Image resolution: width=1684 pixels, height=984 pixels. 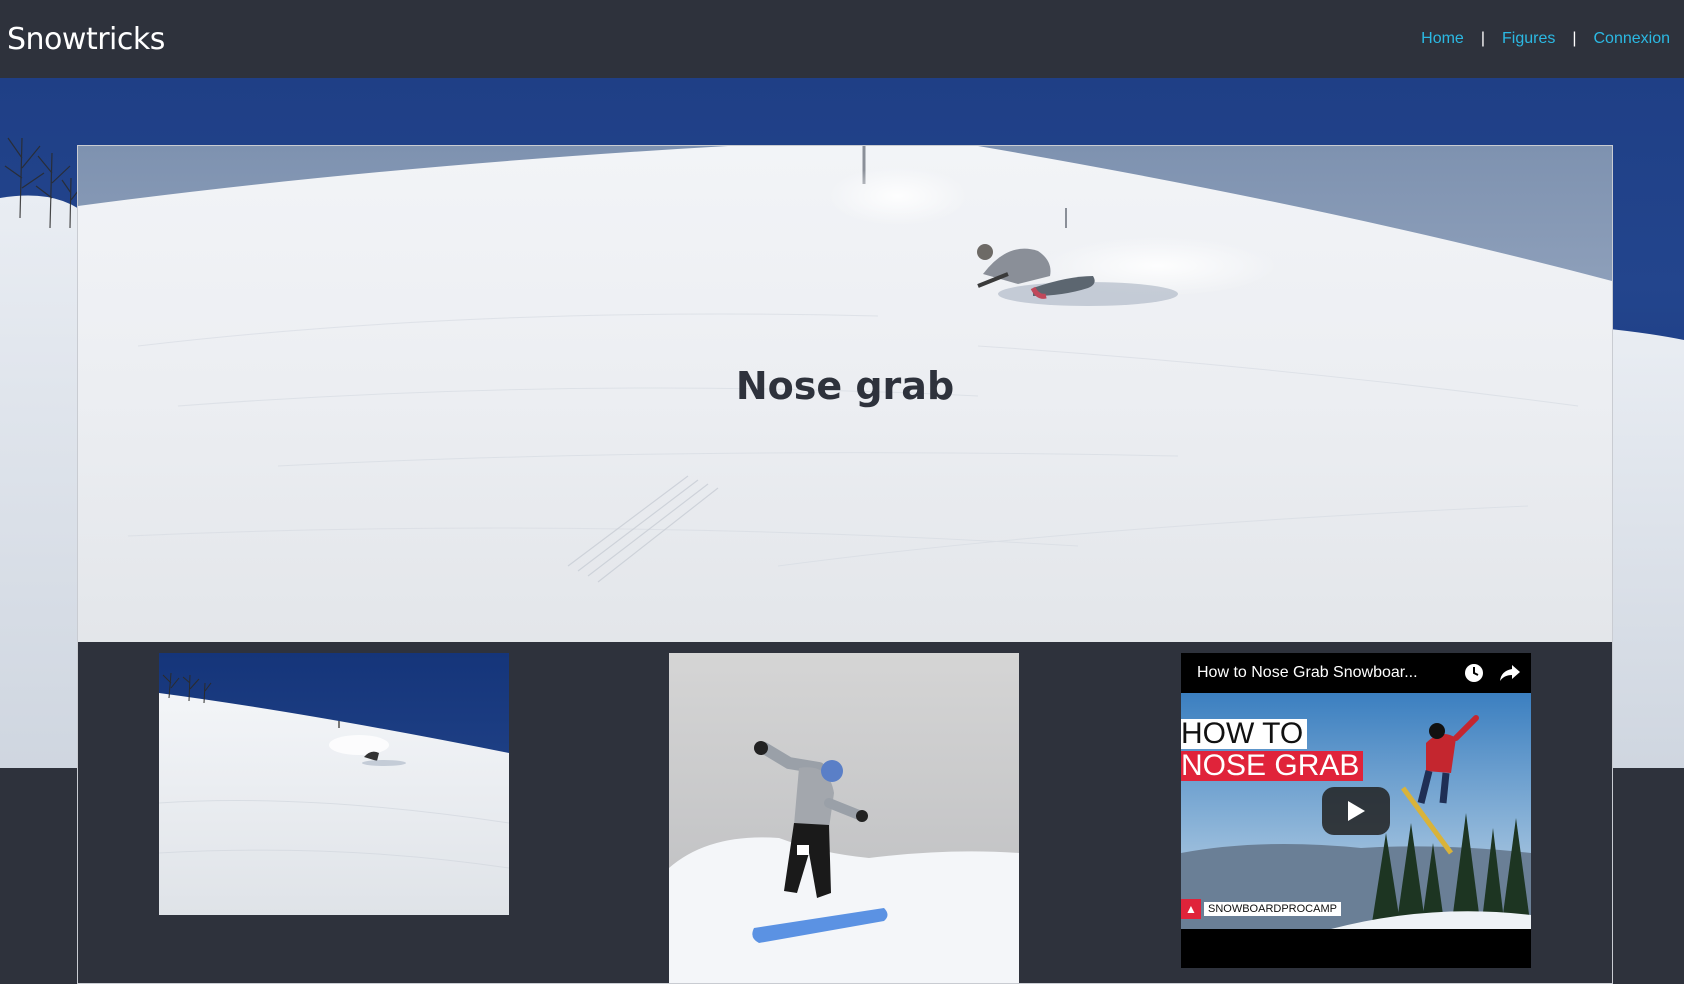 I want to click on video-overlay-text-2: NOSE GRAB, so click(x=1272, y=766).